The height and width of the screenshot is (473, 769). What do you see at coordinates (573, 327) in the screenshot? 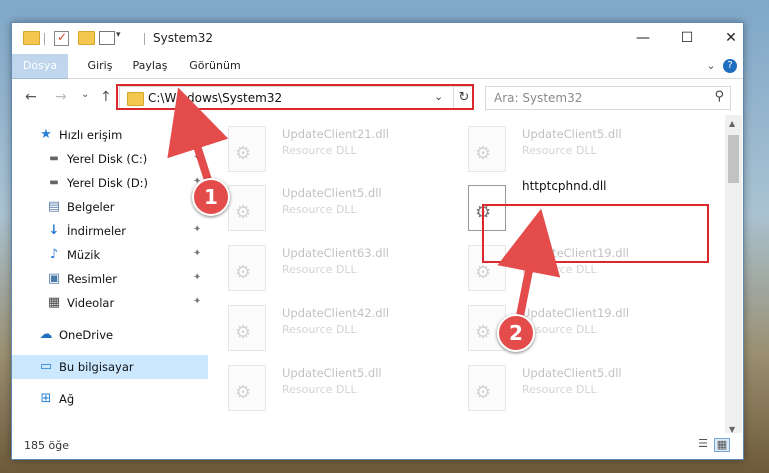
I see `file-item: UpdateClient19.dll Resource DLL` at bounding box center [573, 327].